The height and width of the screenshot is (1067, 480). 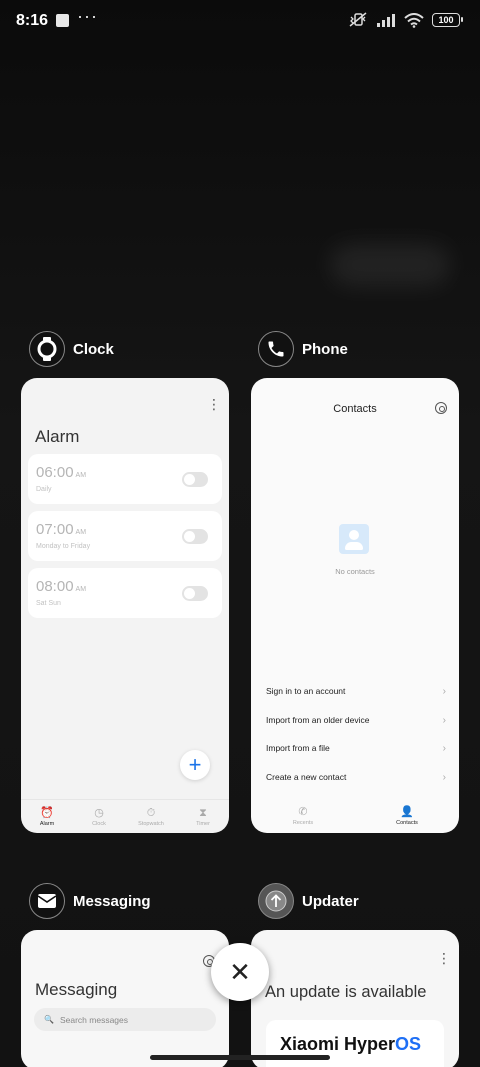 What do you see at coordinates (63, 546) in the screenshot?
I see `alarm-repeat: Monday to Friday` at bounding box center [63, 546].